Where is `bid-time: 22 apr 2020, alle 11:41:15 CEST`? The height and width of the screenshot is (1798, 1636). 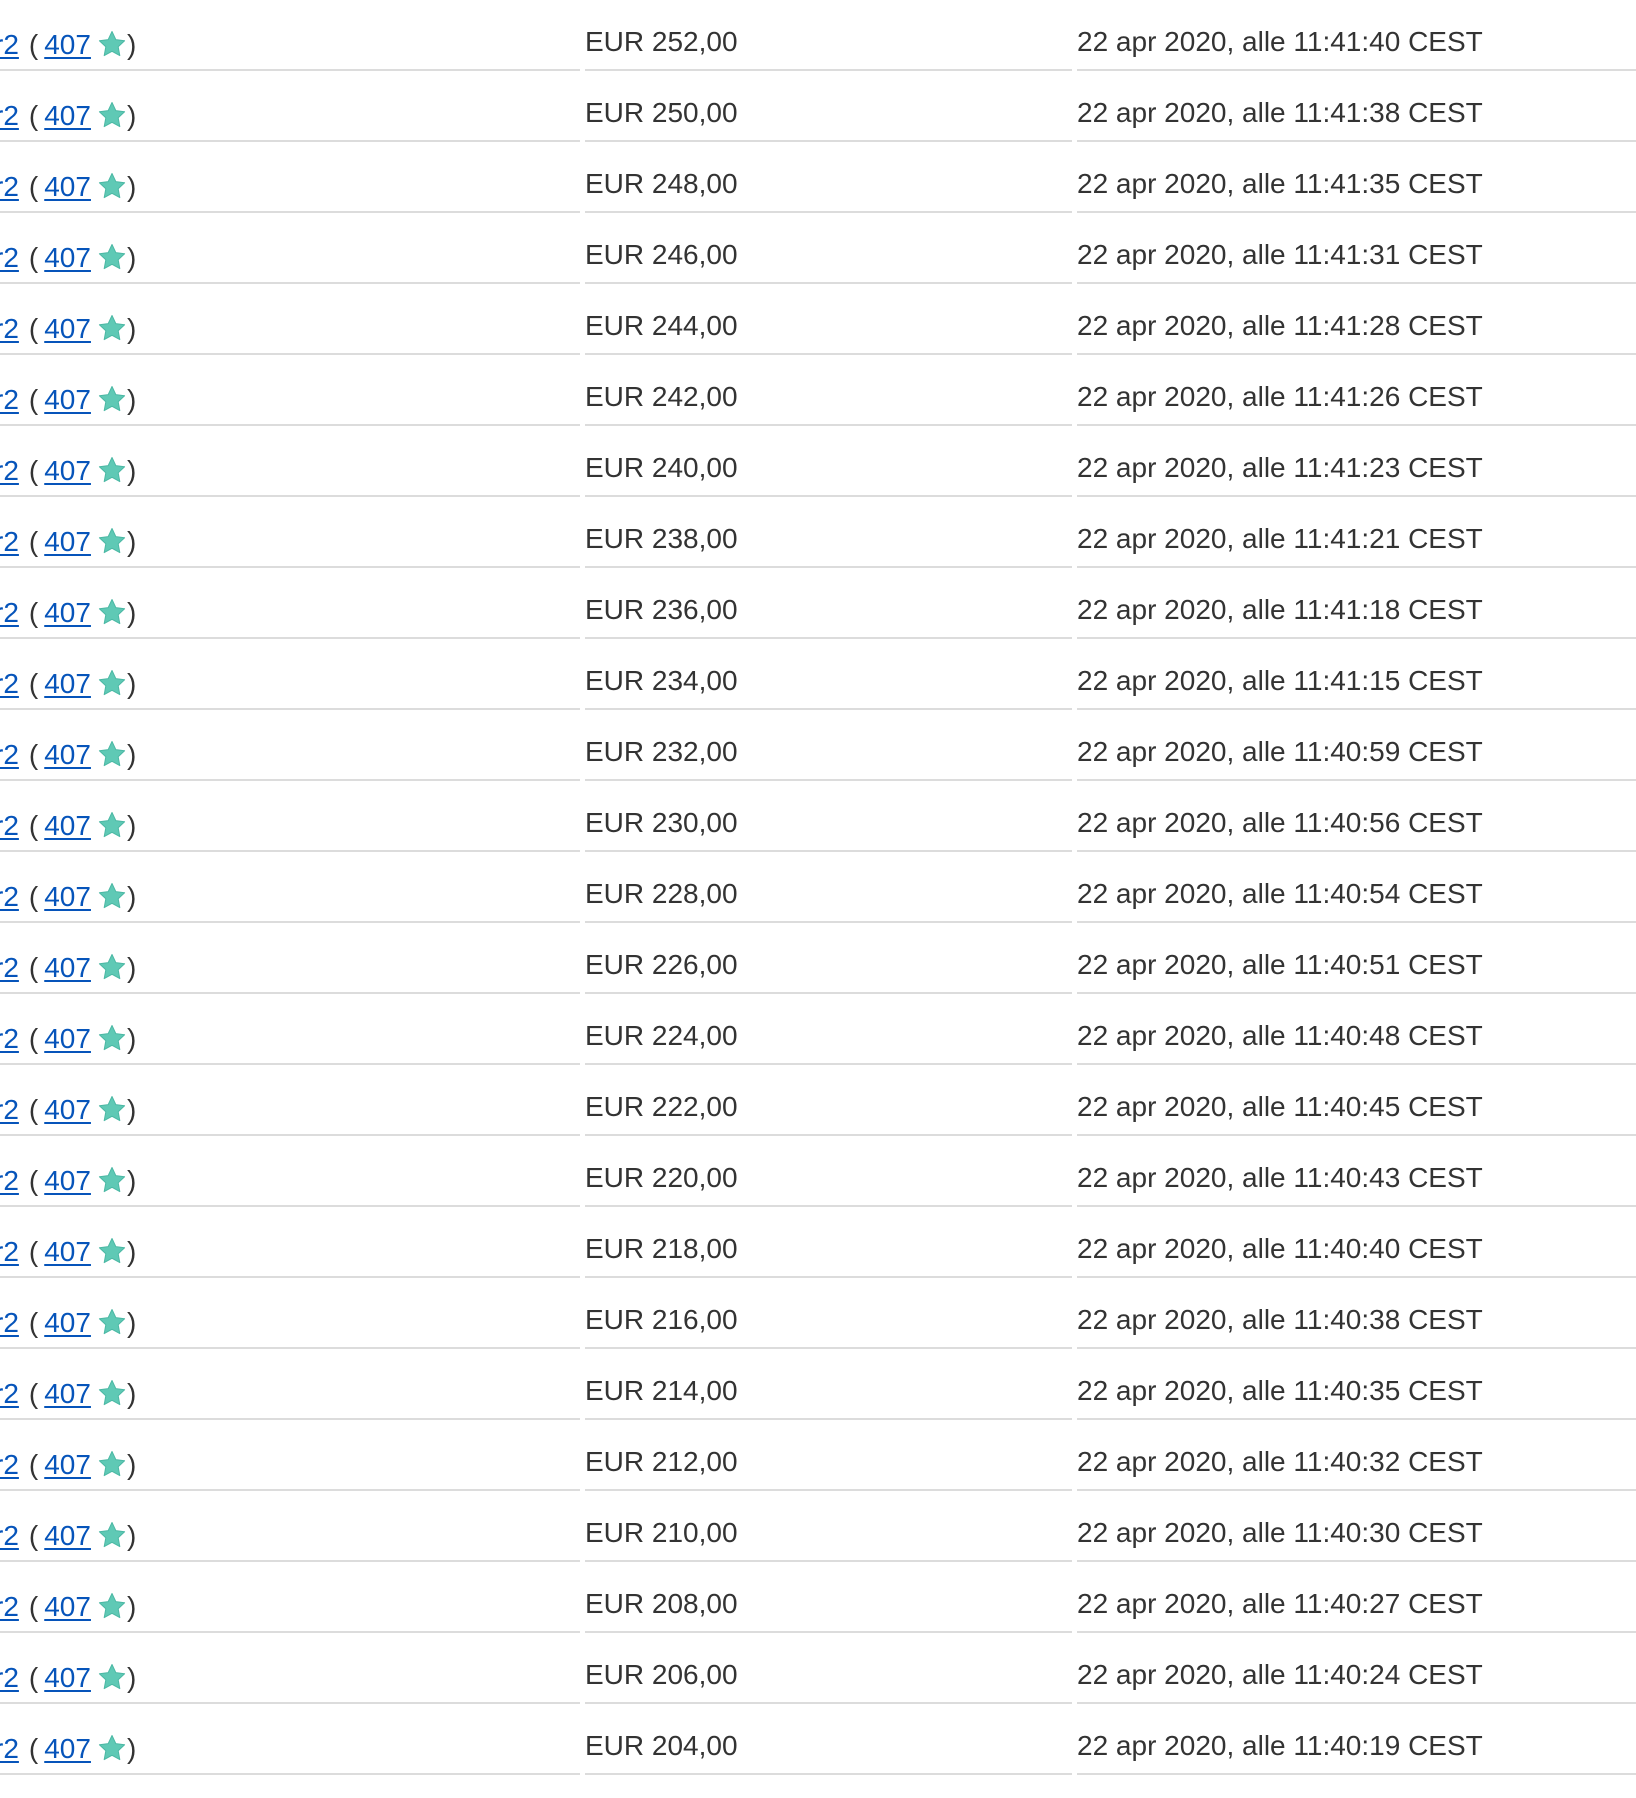
bid-time: 22 apr 2020, alle 11:41:15 CEST is located at coordinates (1280, 680).